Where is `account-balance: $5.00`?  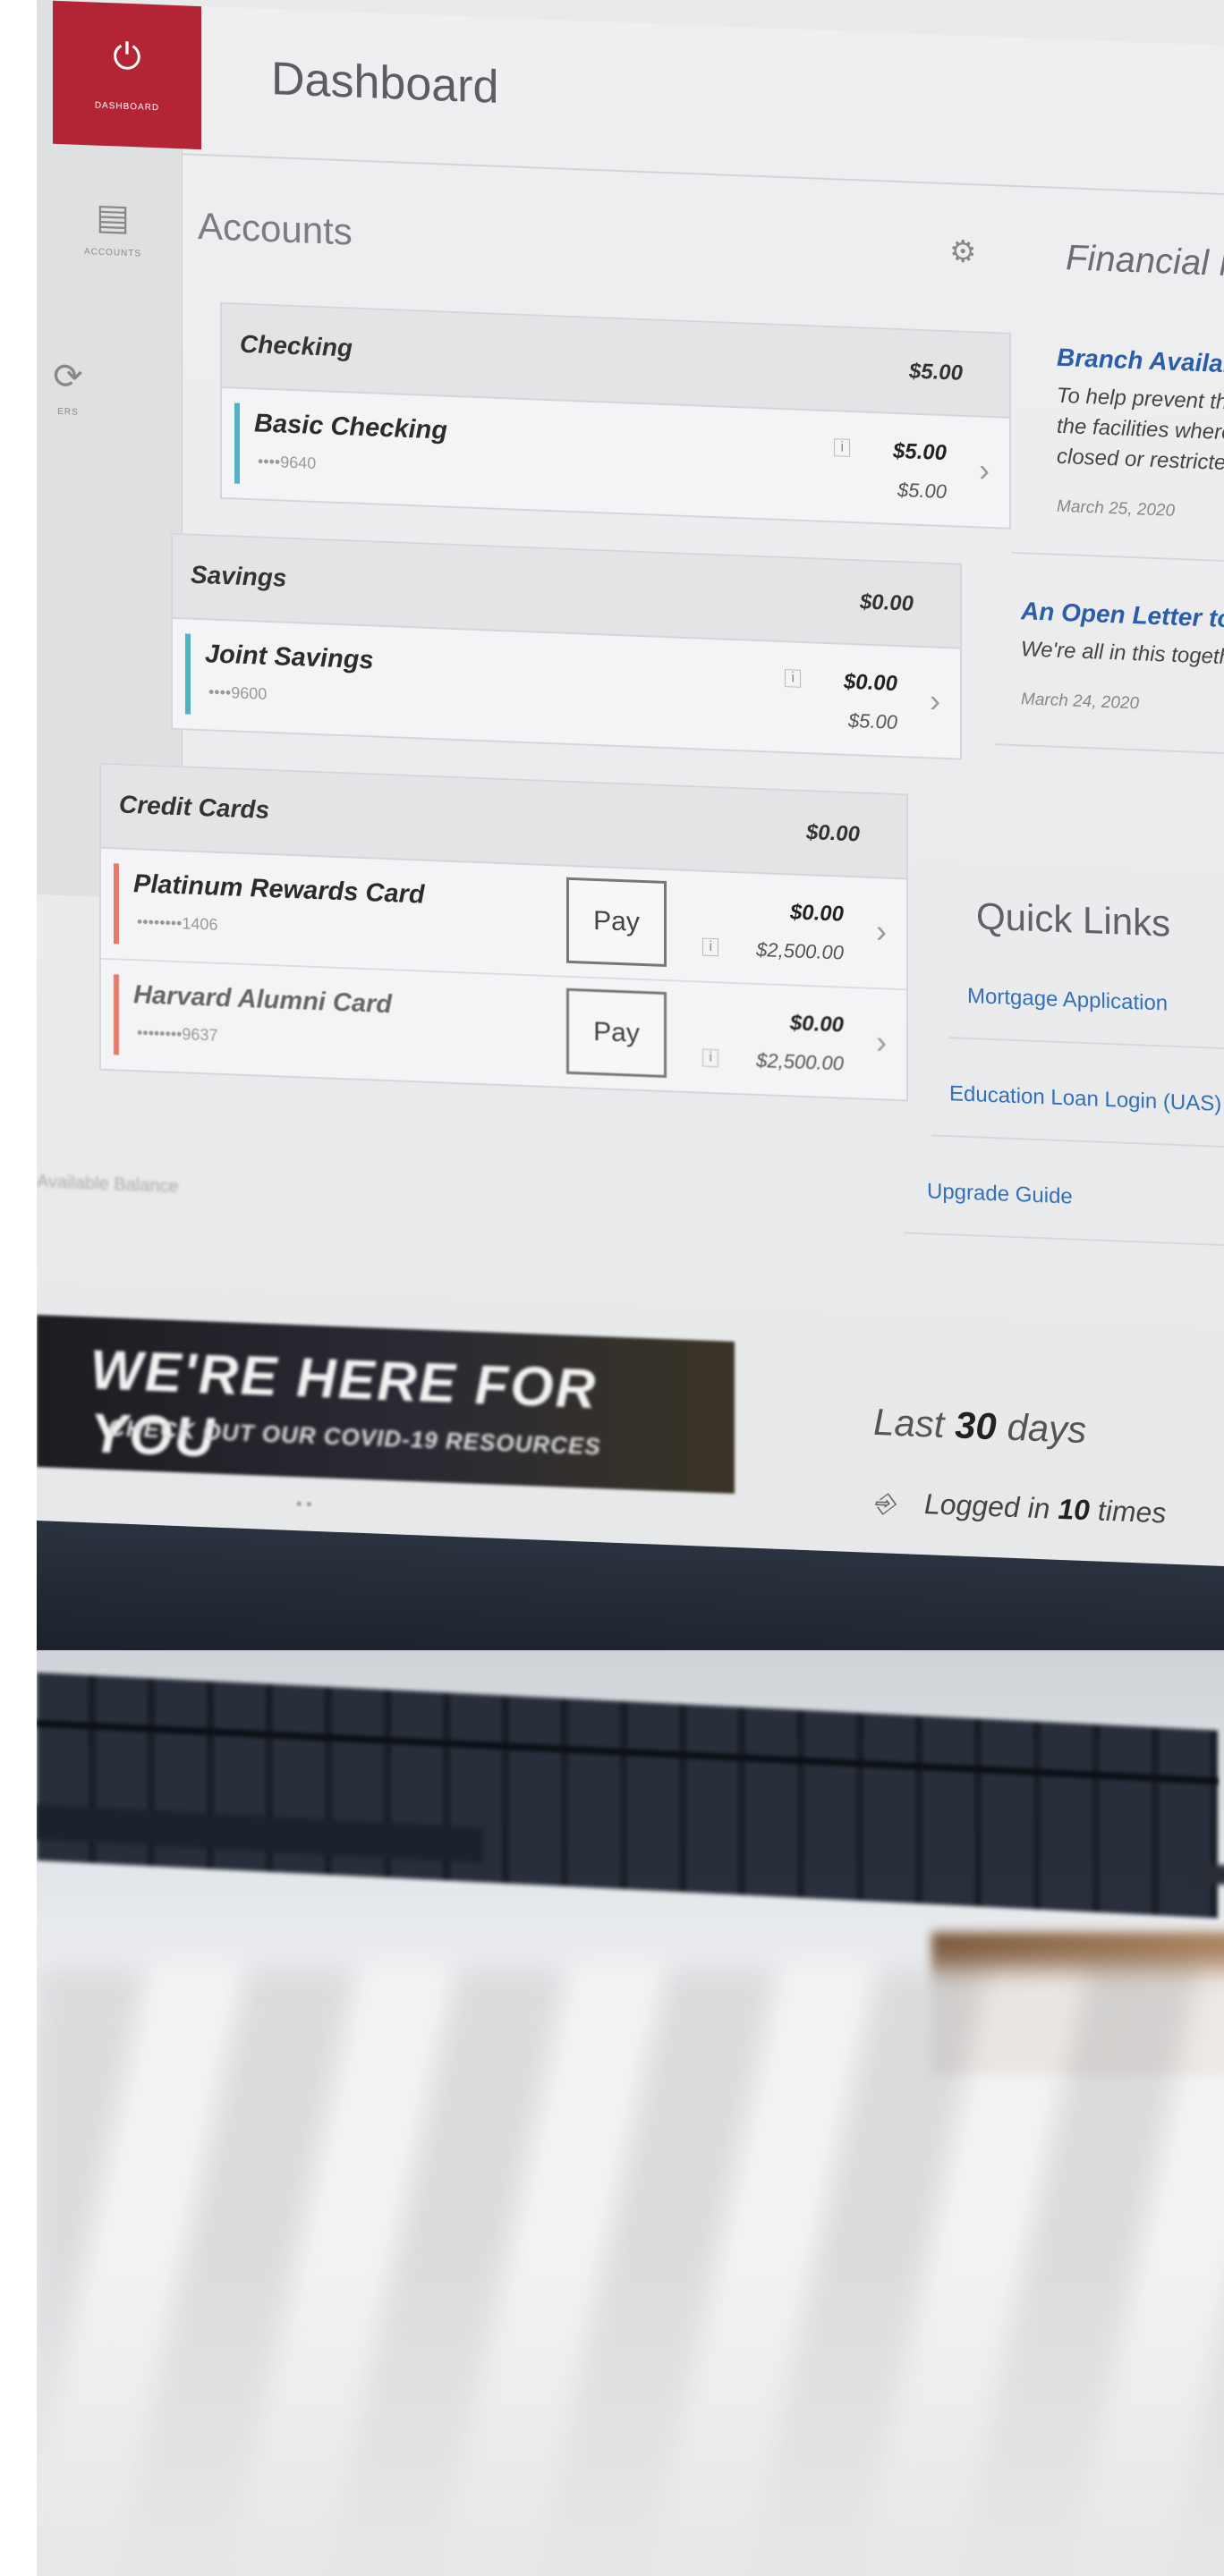 account-balance: $5.00 is located at coordinates (920, 452).